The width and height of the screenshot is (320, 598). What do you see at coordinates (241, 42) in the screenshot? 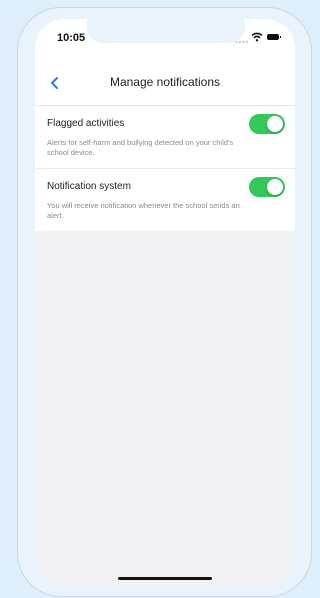
I see `signal-icon` at bounding box center [241, 42].